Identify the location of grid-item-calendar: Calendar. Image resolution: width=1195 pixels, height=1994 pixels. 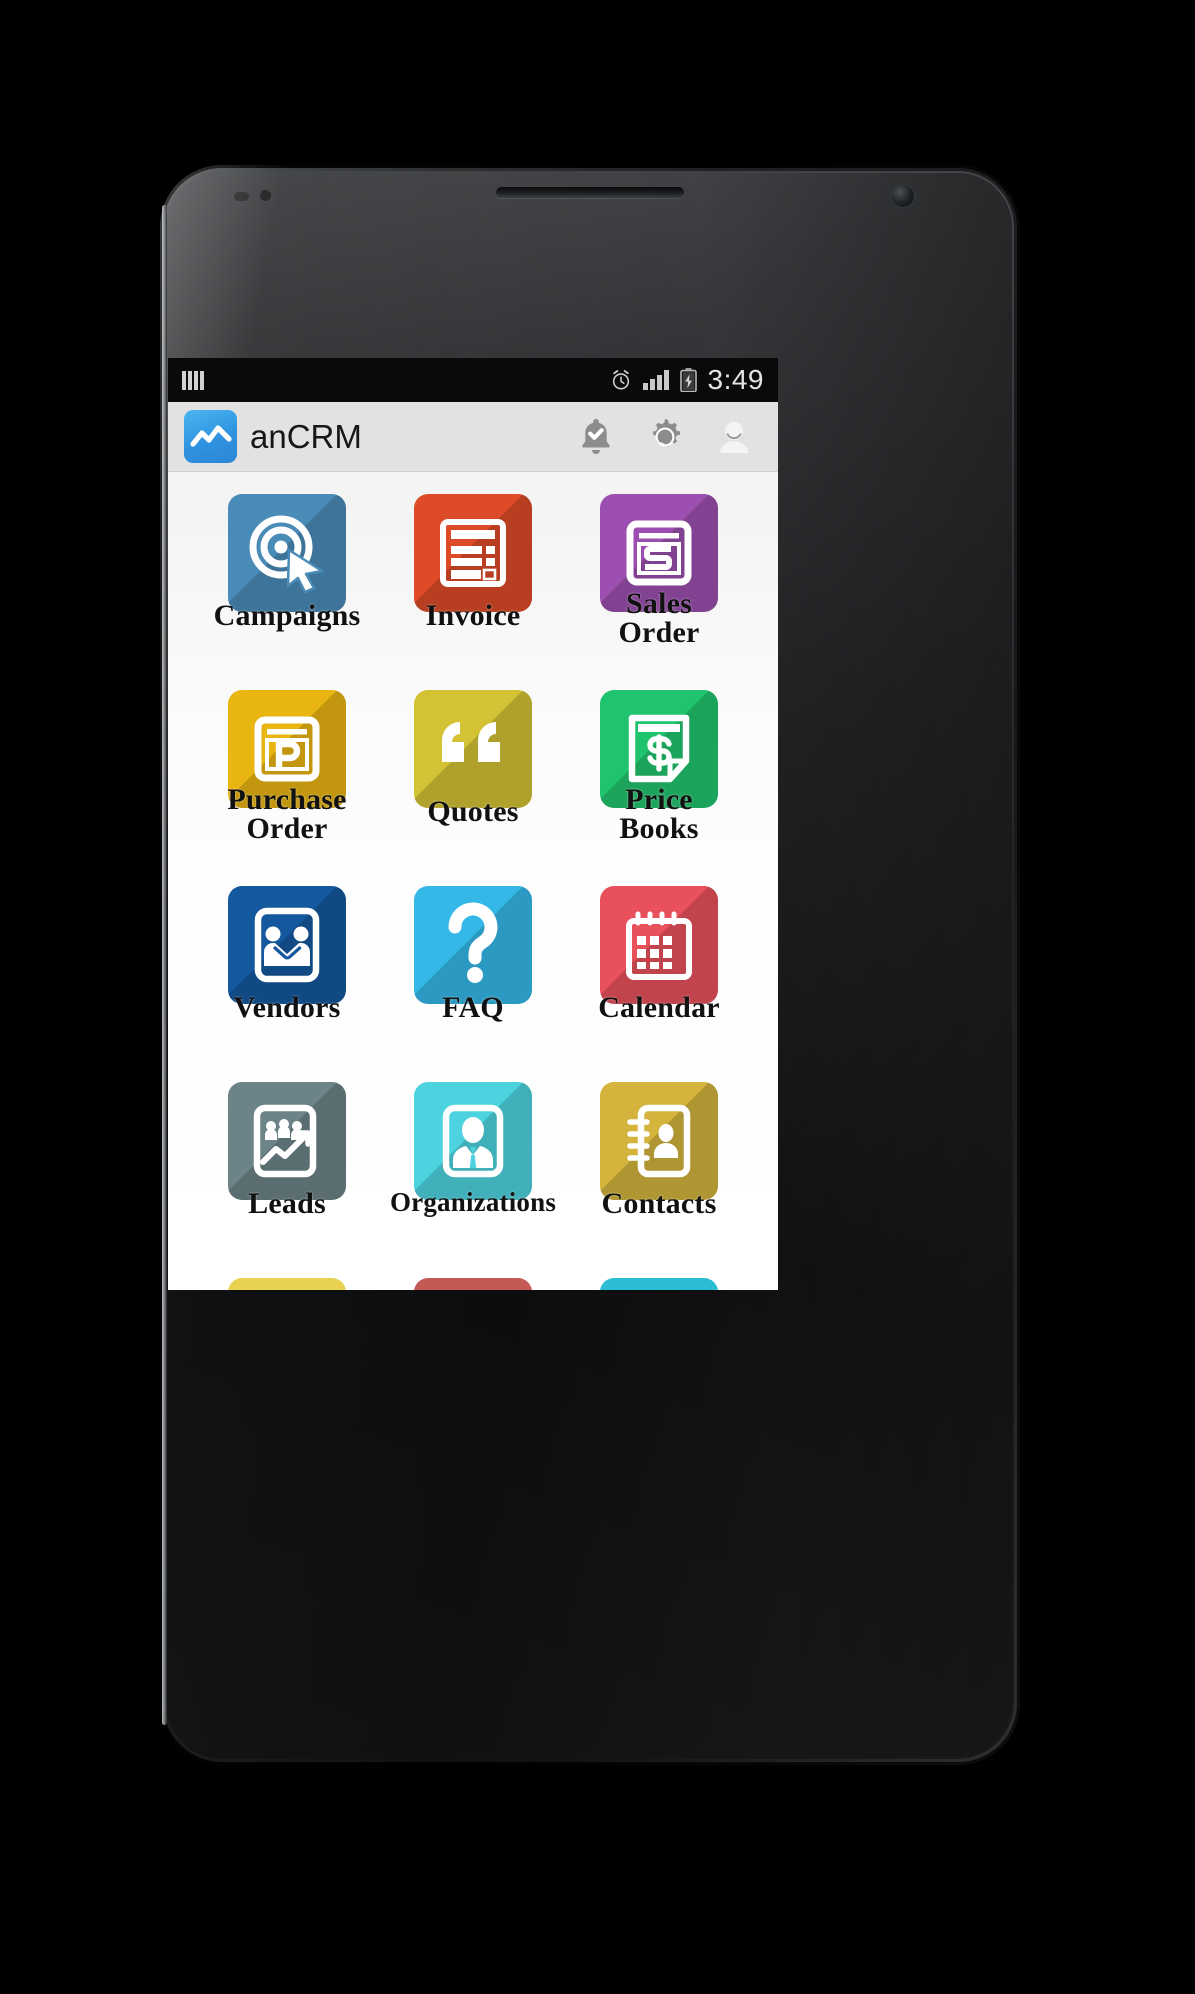
(659, 968).